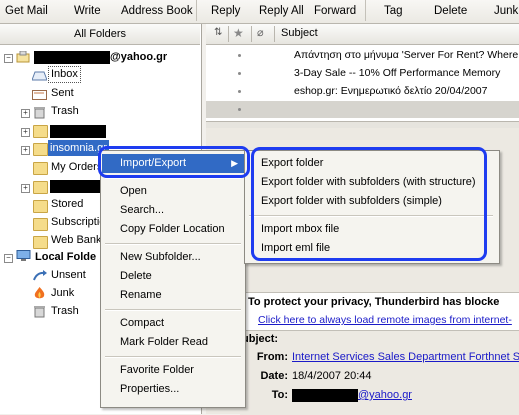 Image resolution: width=519 pixels, height=415 pixels. What do you see at coordinates (173, 276) in the screenshot?
I see `delete-menu-item: Delete` at bounding box center [173, 276].